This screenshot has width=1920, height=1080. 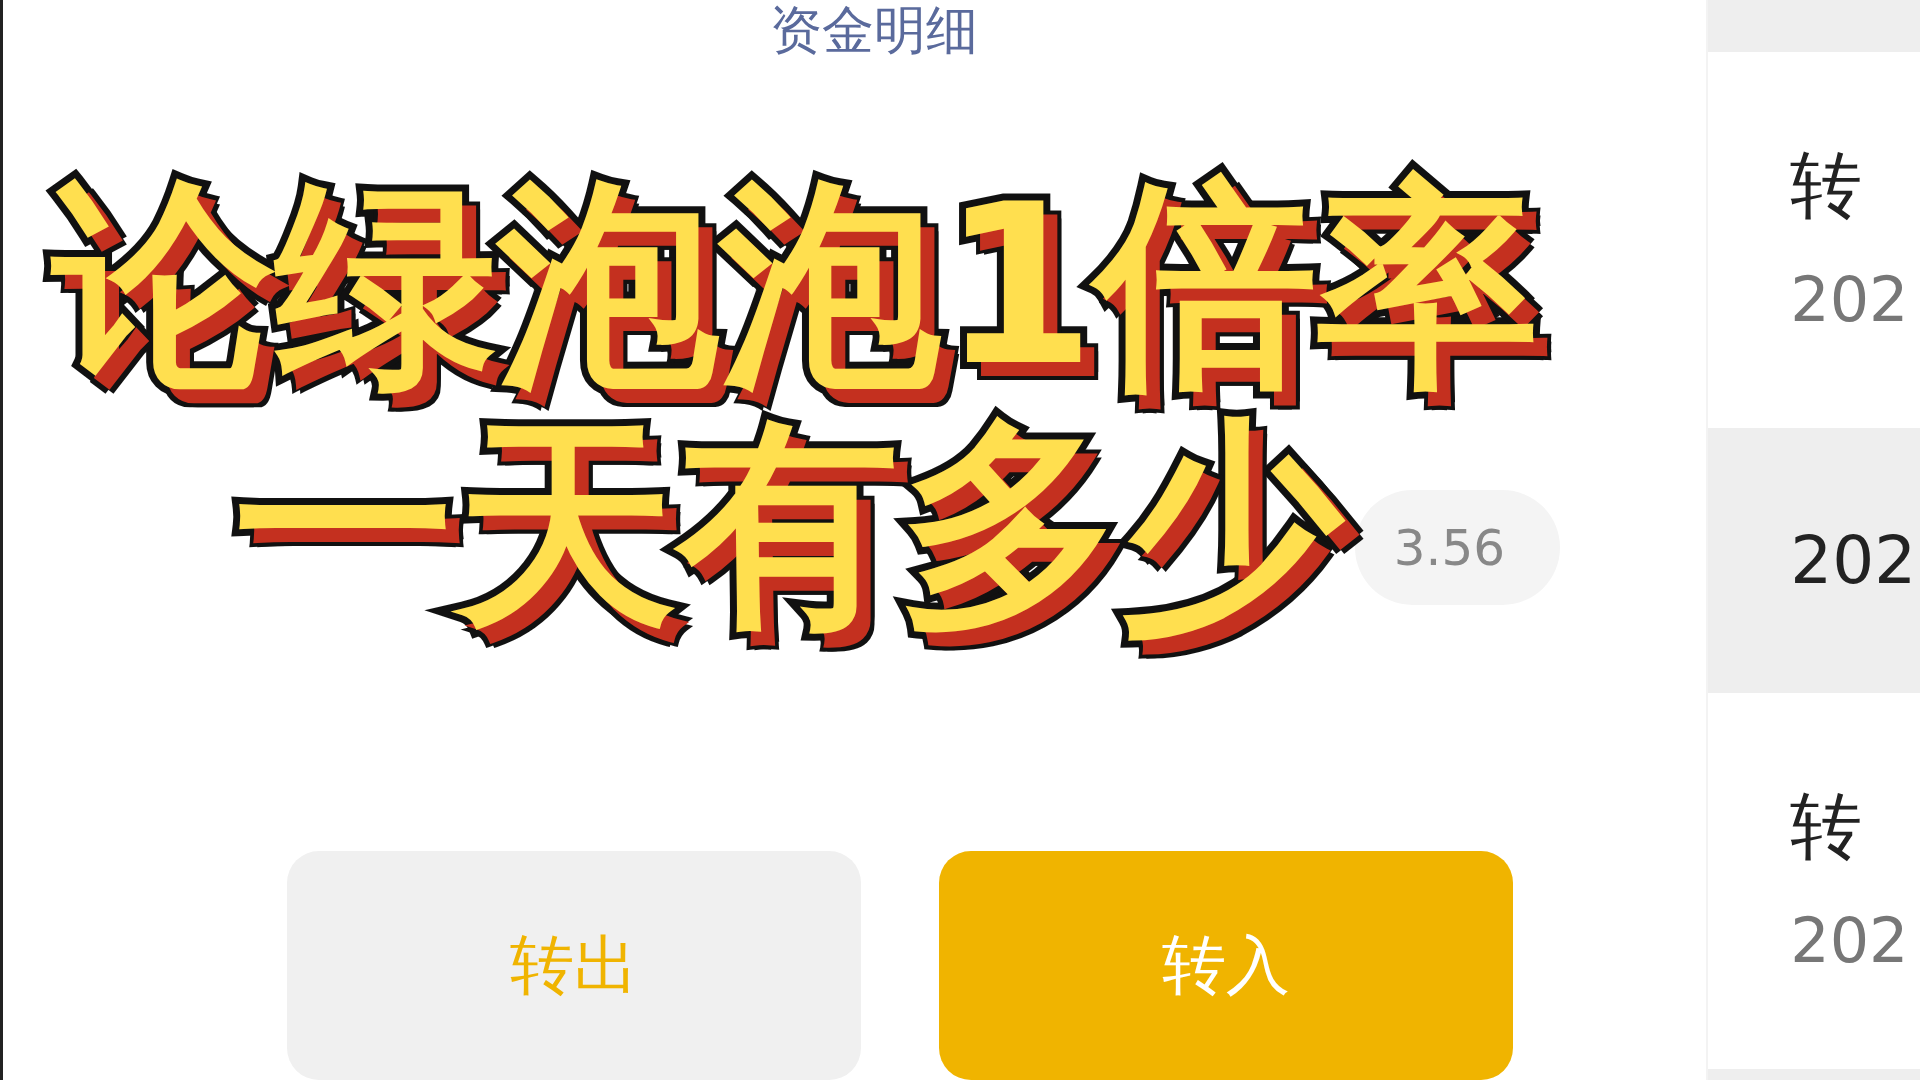 I want to click on page-title: 资金明细, so click(x=874, y=30).